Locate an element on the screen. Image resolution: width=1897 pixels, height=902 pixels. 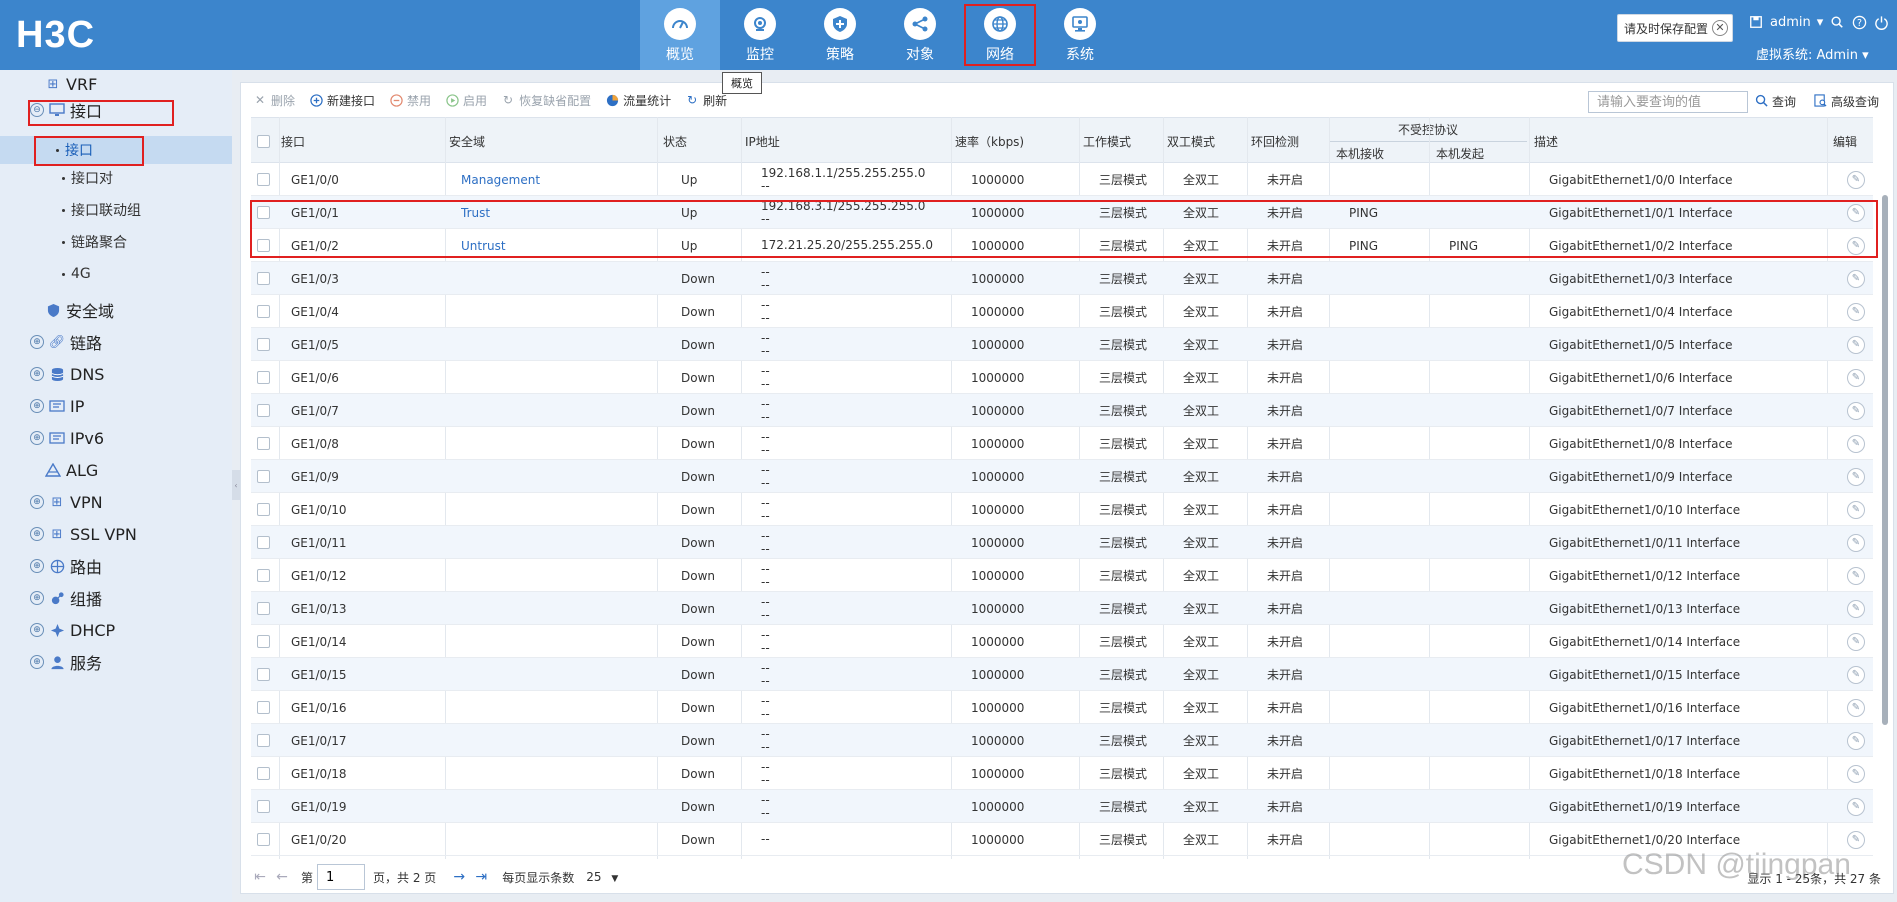
nav-policy: 策略 is located at coordinates (840, 35).